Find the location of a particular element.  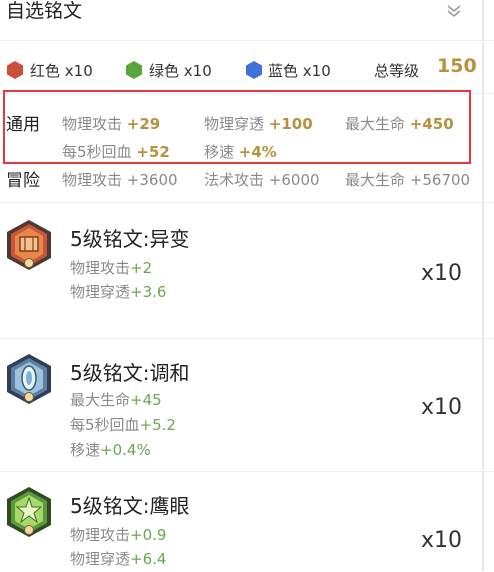

green-count: 绿色 x10 is located at coordinates (180, 71).